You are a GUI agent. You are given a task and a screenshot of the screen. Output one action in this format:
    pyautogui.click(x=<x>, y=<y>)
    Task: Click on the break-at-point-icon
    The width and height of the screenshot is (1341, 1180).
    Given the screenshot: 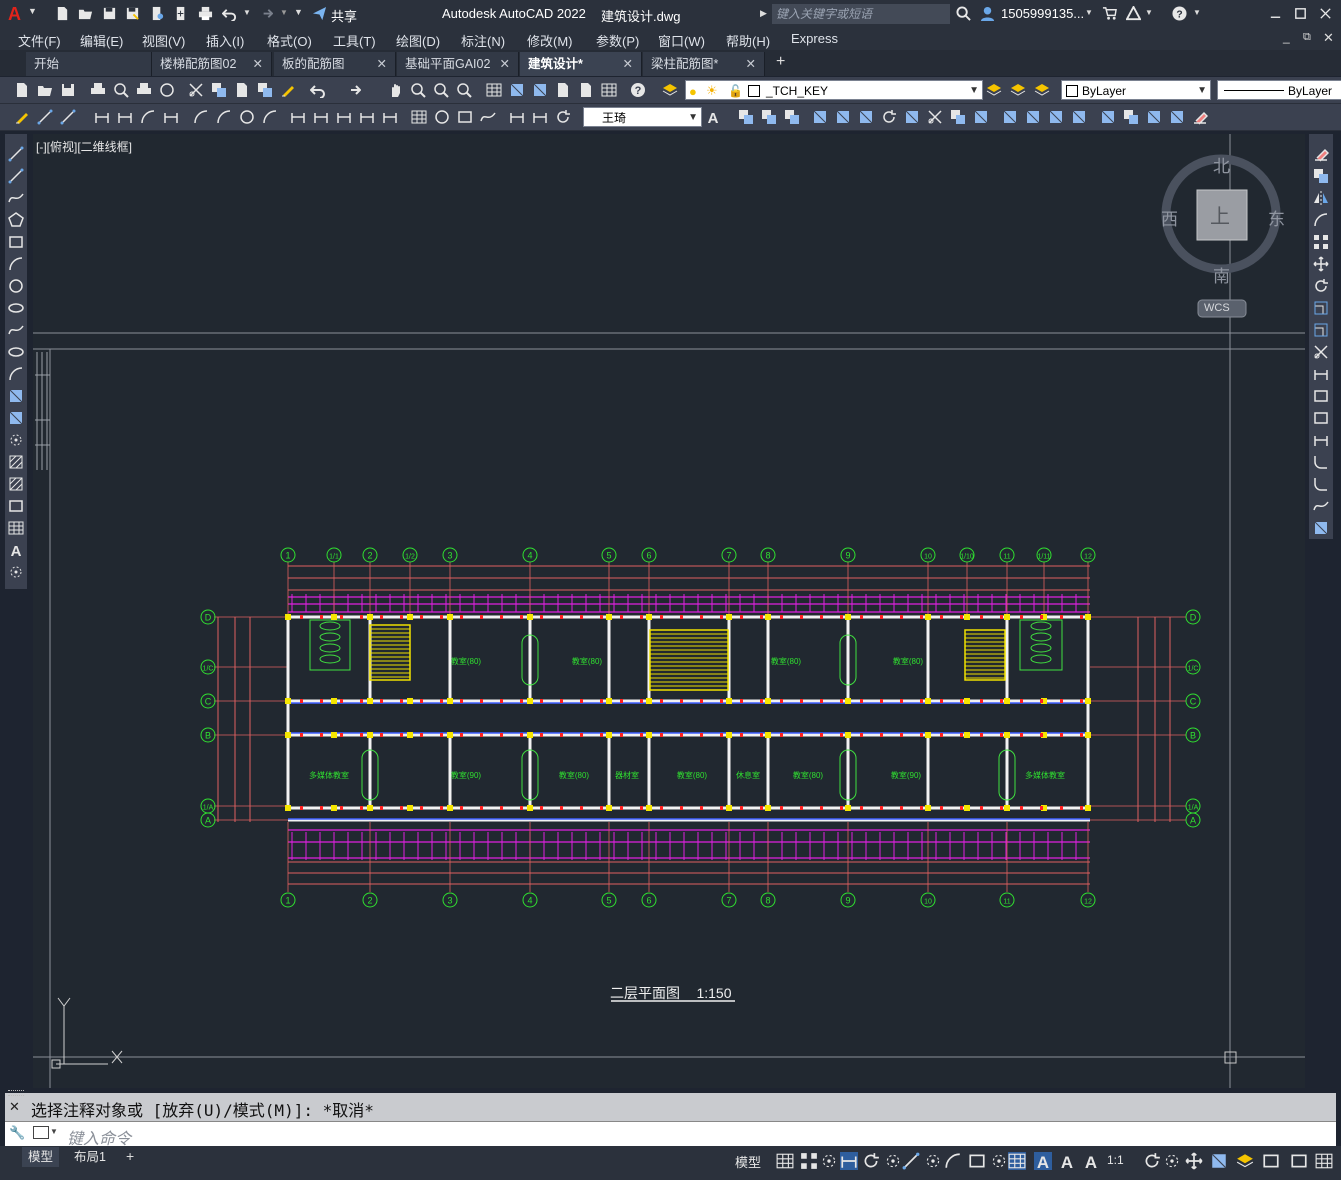 What is the action you would take?
    pyautogui.click(x=1321, y=396)
    